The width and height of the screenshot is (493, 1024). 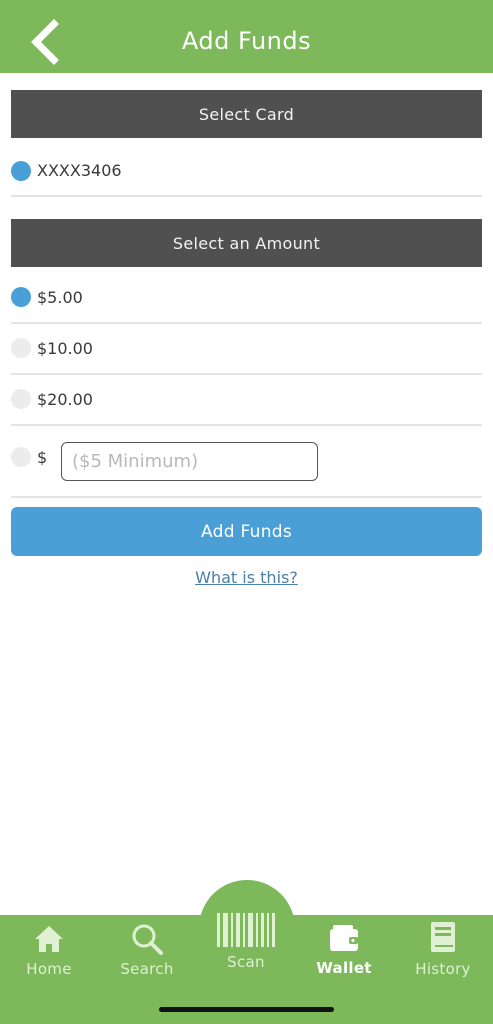 I want to click on home-icon, so click(x=49, y=939).